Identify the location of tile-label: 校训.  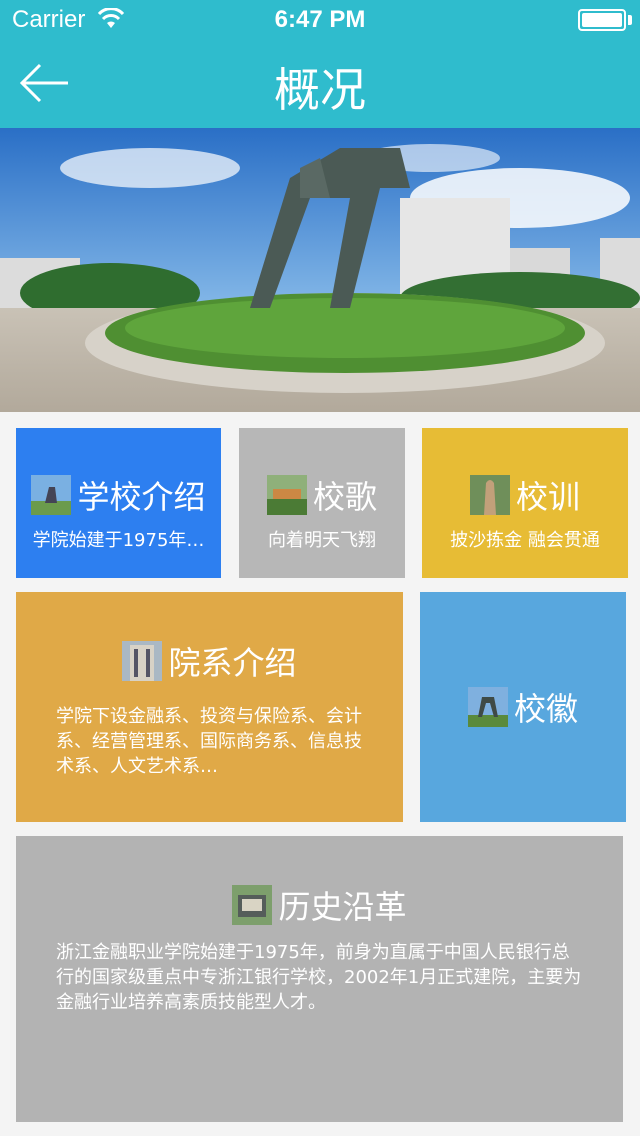
(547, 497).